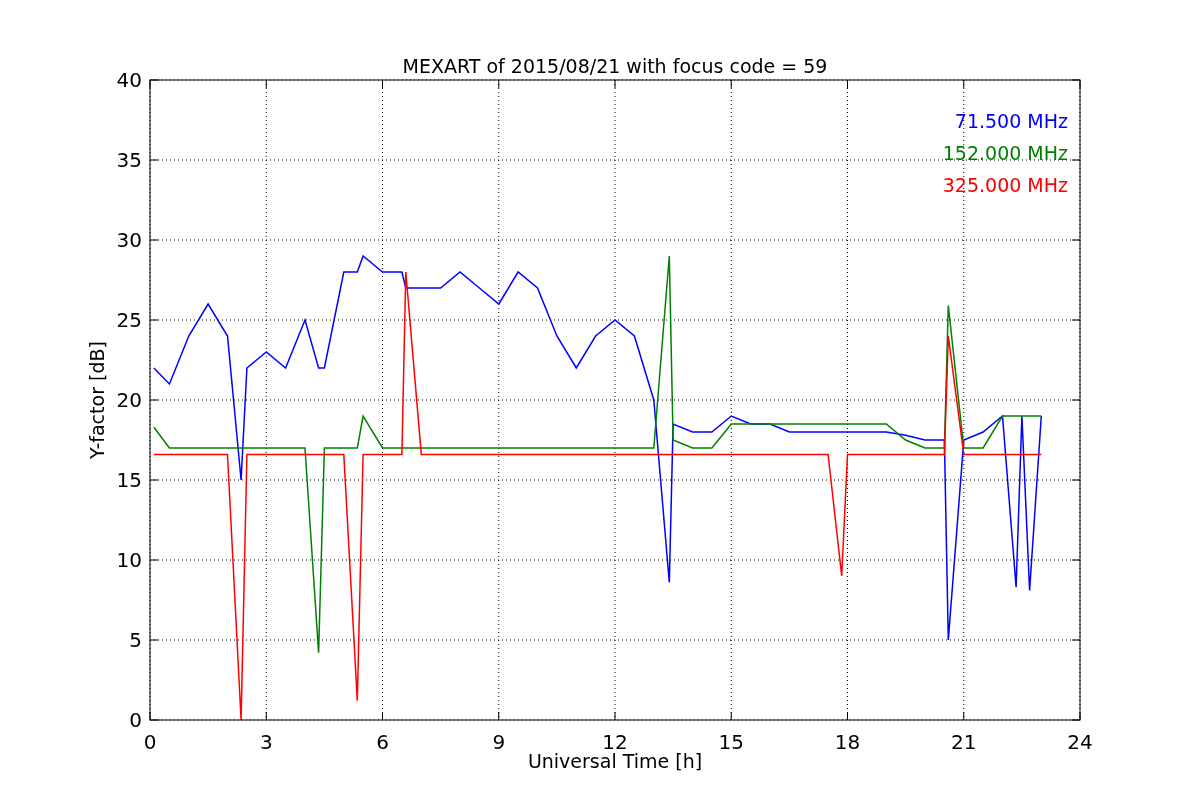 The width and height of the screenshot is (1200, 800). I want to click on y-tick-label: 5, so click(135, 640).